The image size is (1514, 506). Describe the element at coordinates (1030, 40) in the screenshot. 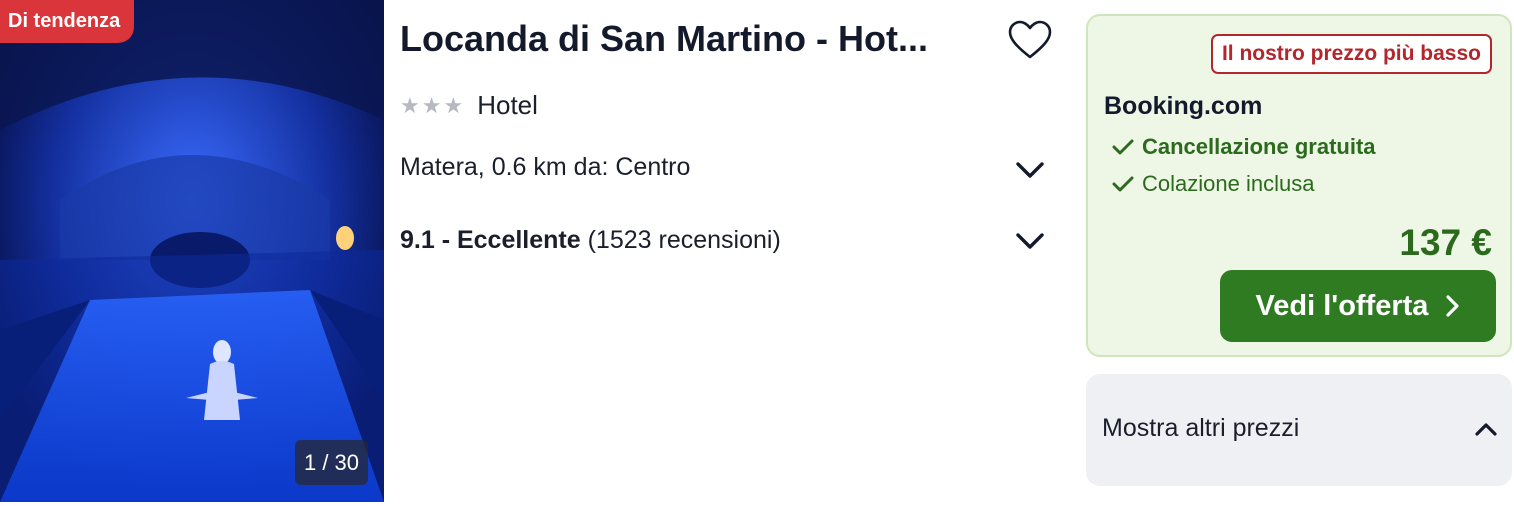

I see `heart-outline-icon` at that location.